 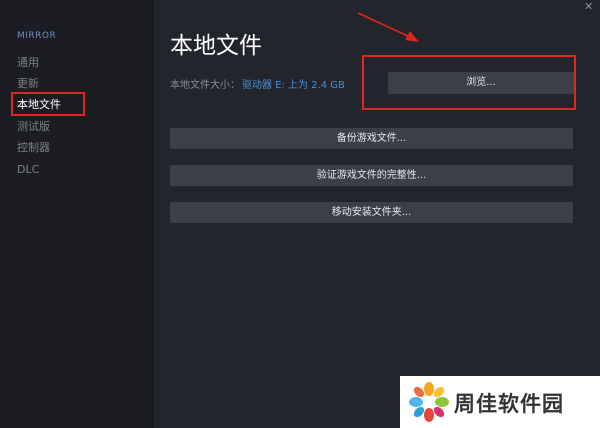 I want to click on sidebar-item-local-files: 本地文件, so click(x=39, y=105).